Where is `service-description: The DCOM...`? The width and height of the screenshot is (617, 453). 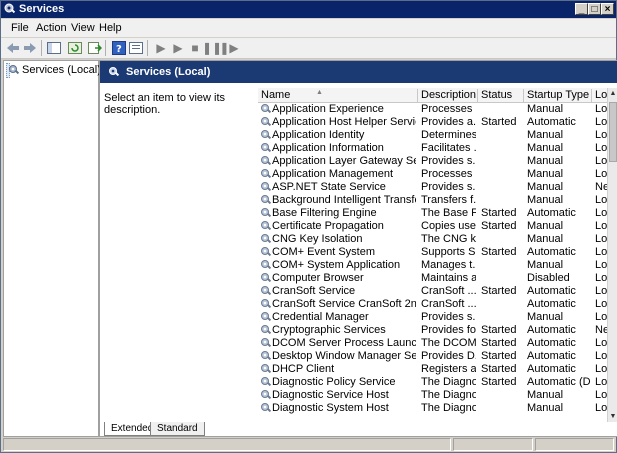 service-description: The DCOM... is located at coordinates (448, 343).